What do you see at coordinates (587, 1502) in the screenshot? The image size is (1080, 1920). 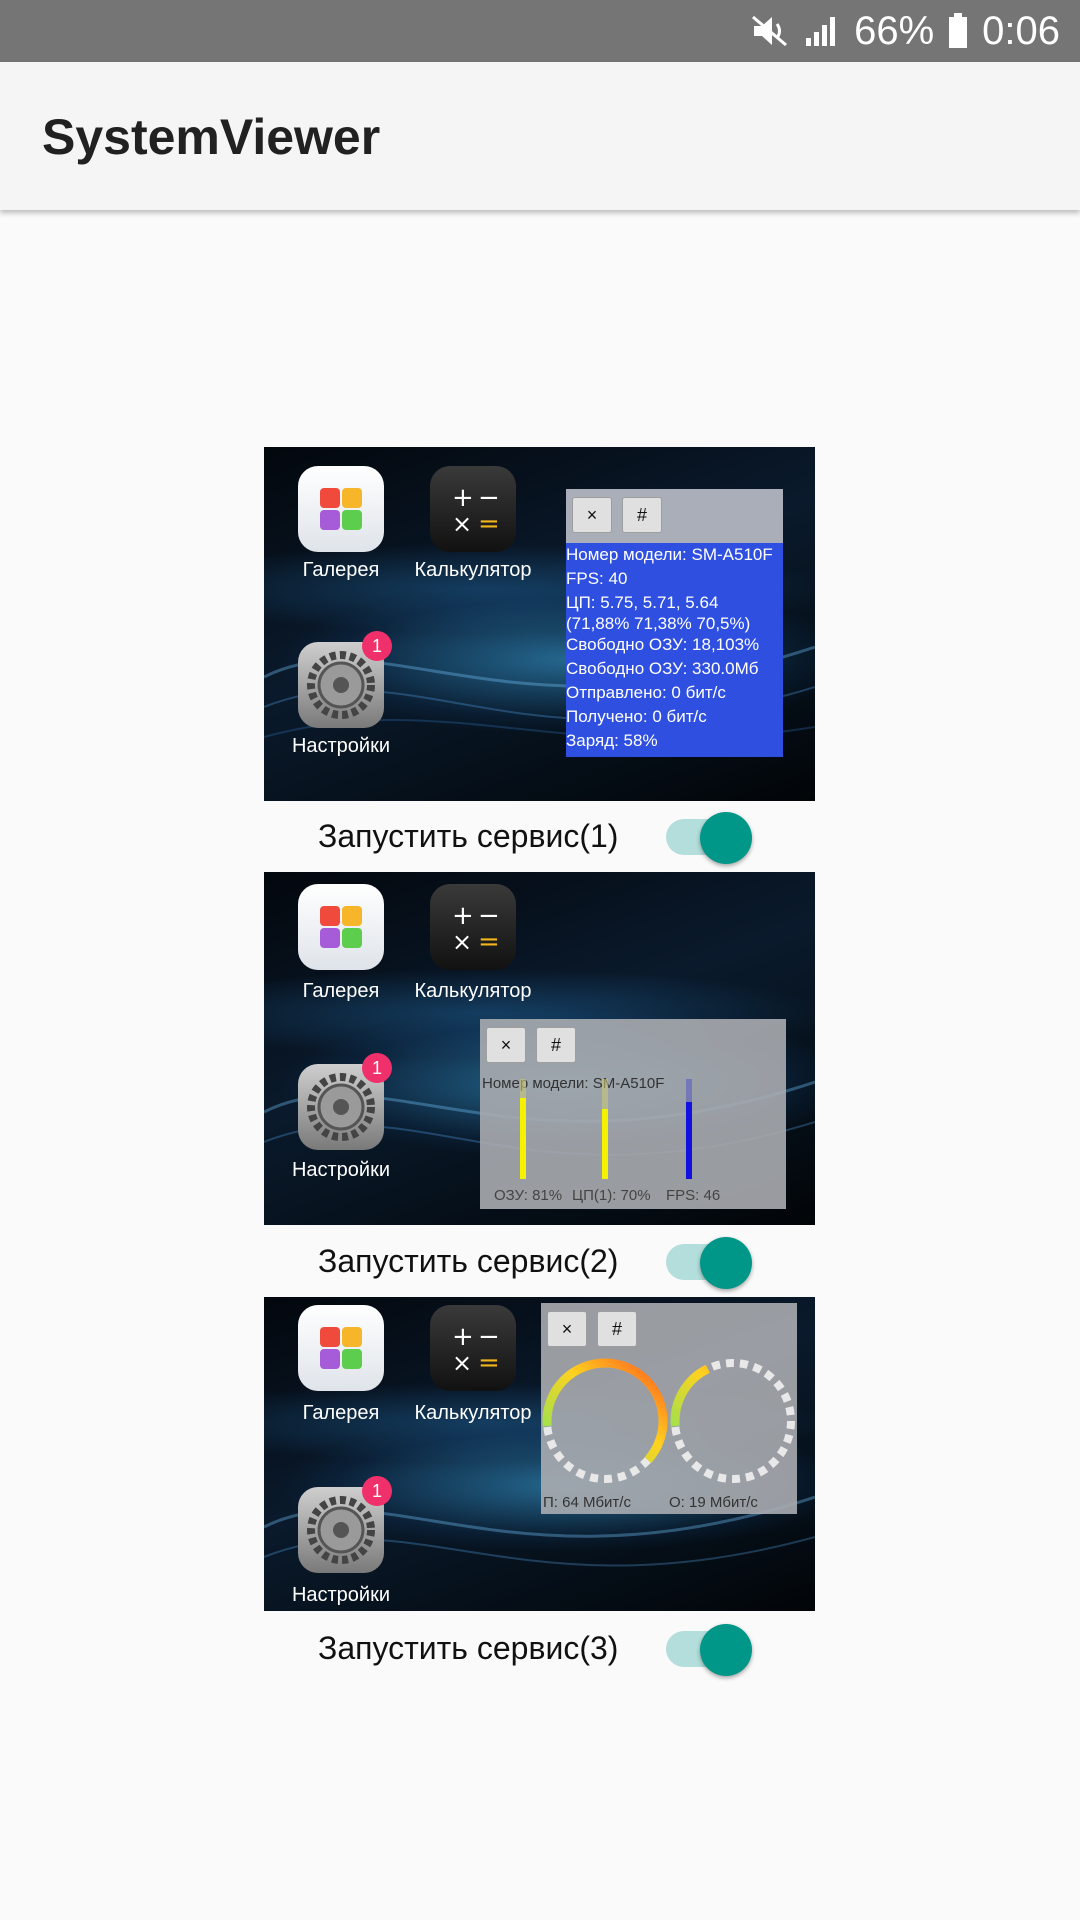 I see `upload-speed-label: П: 64 Мбит/с` at bounding box center [587, 1502].